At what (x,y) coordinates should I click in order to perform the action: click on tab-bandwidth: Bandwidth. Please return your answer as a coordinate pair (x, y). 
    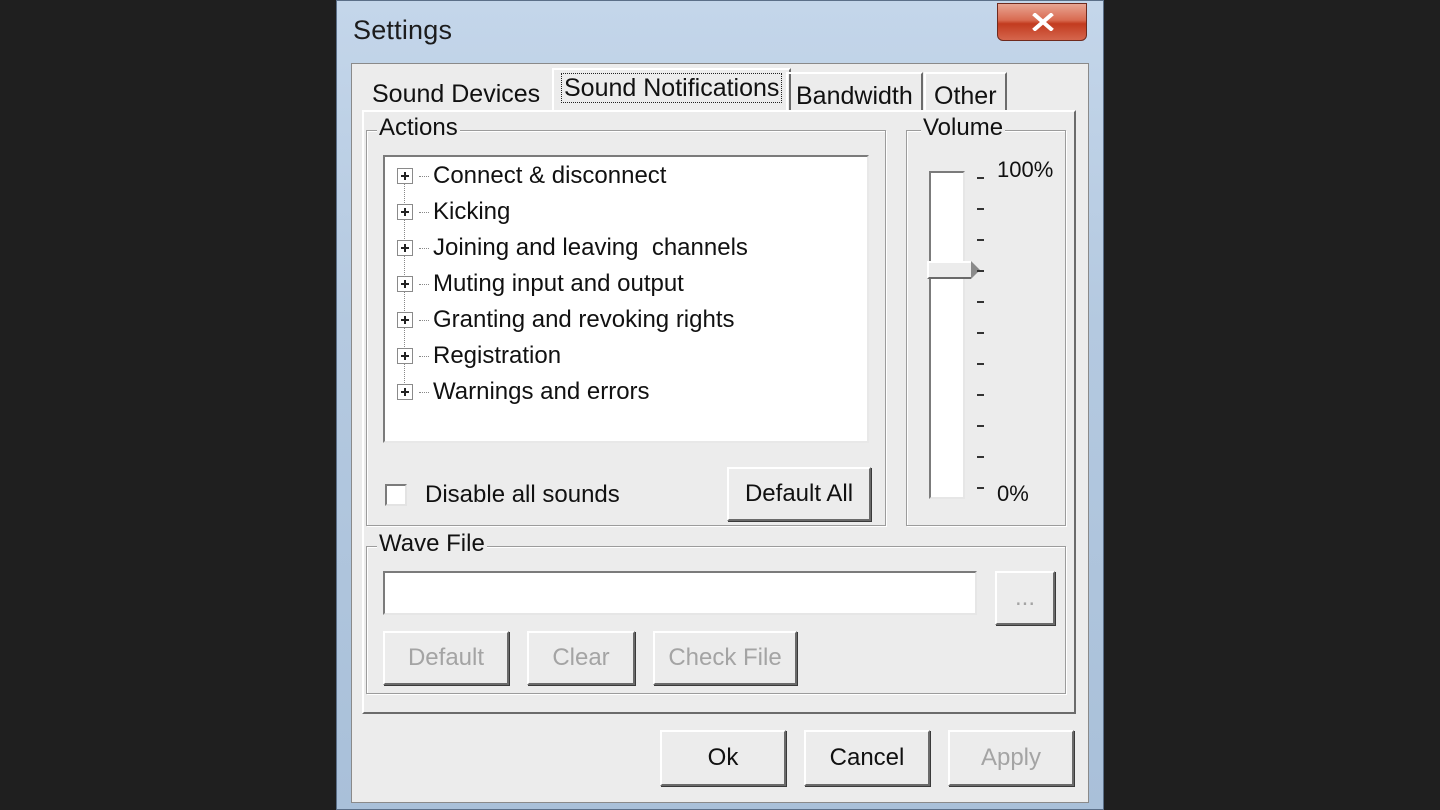
    Looking at the image, I should click on (854, 92).